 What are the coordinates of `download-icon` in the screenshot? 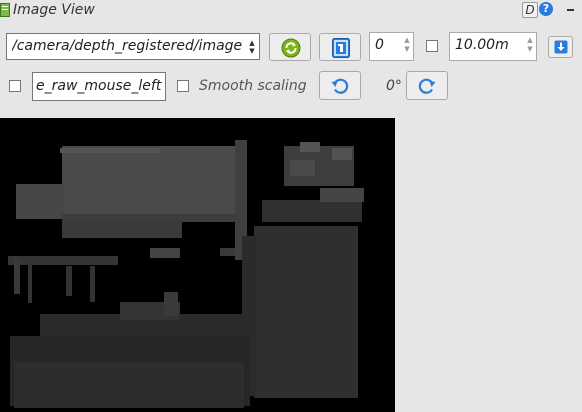 It's located at (561, 47).